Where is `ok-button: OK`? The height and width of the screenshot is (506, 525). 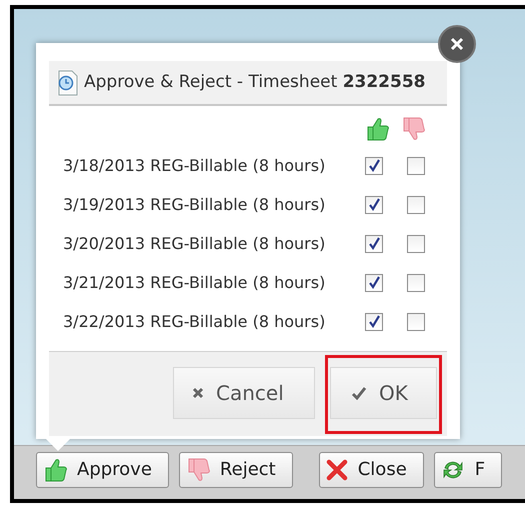
ok-button: OK is located at coordinates (383, 393).